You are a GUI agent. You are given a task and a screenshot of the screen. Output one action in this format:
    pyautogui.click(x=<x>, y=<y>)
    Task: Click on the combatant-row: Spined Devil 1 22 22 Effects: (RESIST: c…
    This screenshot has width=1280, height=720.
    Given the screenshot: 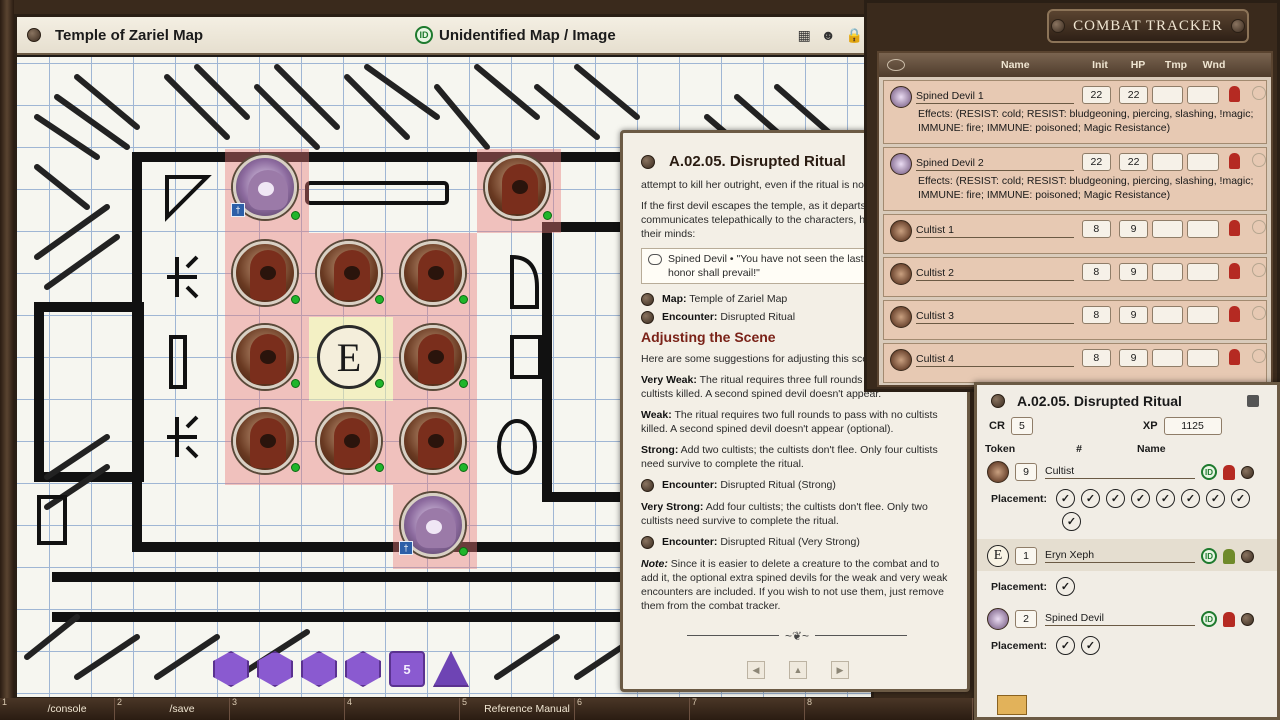 What is the action you would take?
    pyautogui.click(x=1075, y=112)
    